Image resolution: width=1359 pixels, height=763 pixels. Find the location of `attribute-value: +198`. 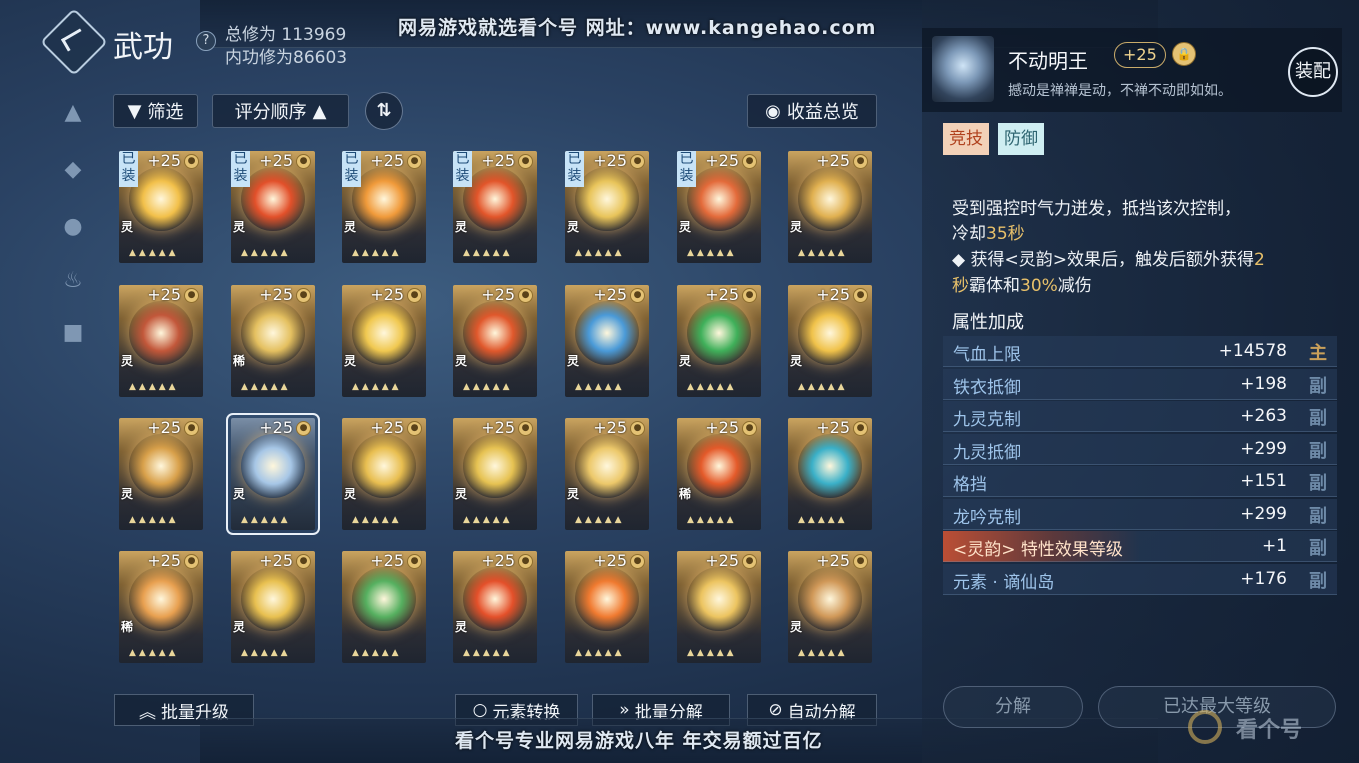

attribute-value: +198 is located at coordinates (1263, 383).